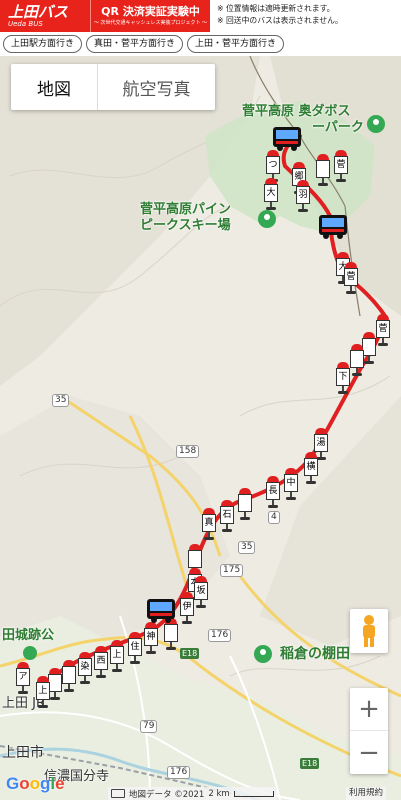 This screenshot has height=800, width=401. What do you see at coordinates (338, 127) in the screenshot?
I see `place-label-dam-park-2: ーパーク` at bounding box center [338, 127].